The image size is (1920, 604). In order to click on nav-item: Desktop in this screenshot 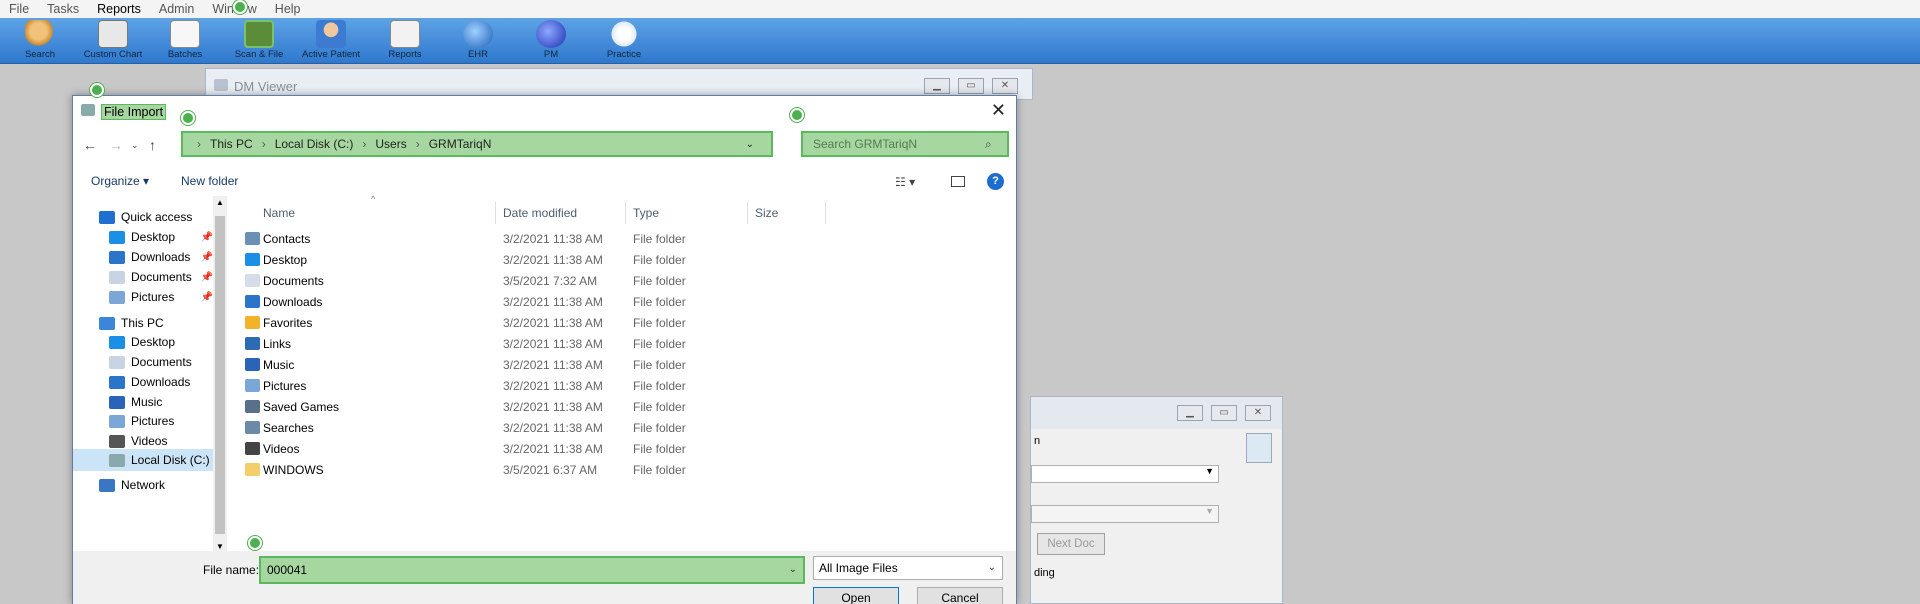, I will do `click(143, 342)`.